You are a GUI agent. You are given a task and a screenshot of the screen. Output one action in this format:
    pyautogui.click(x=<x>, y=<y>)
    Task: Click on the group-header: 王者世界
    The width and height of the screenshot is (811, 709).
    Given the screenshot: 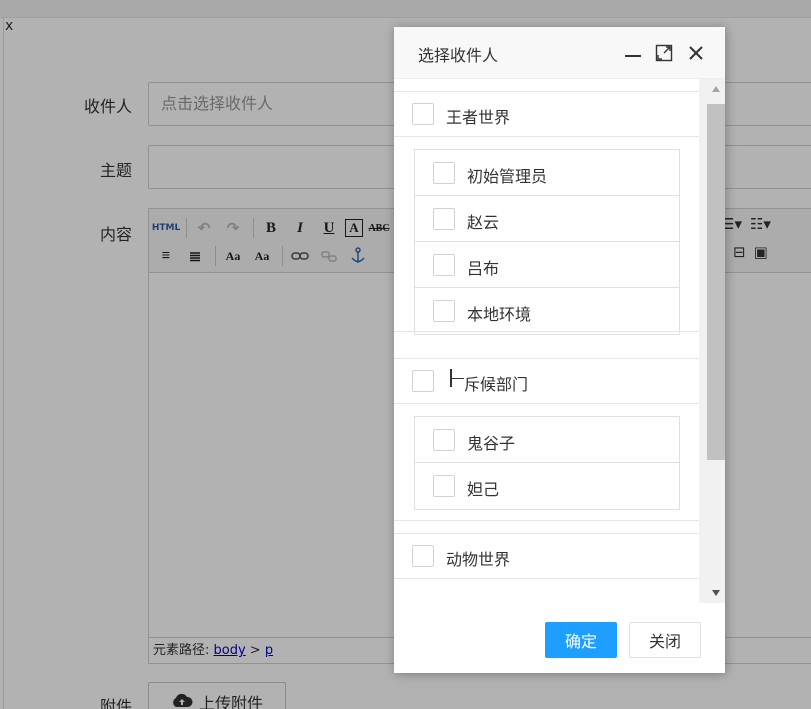 What is the action you would take?
    pyautogui.click(x=546, y=114)
    